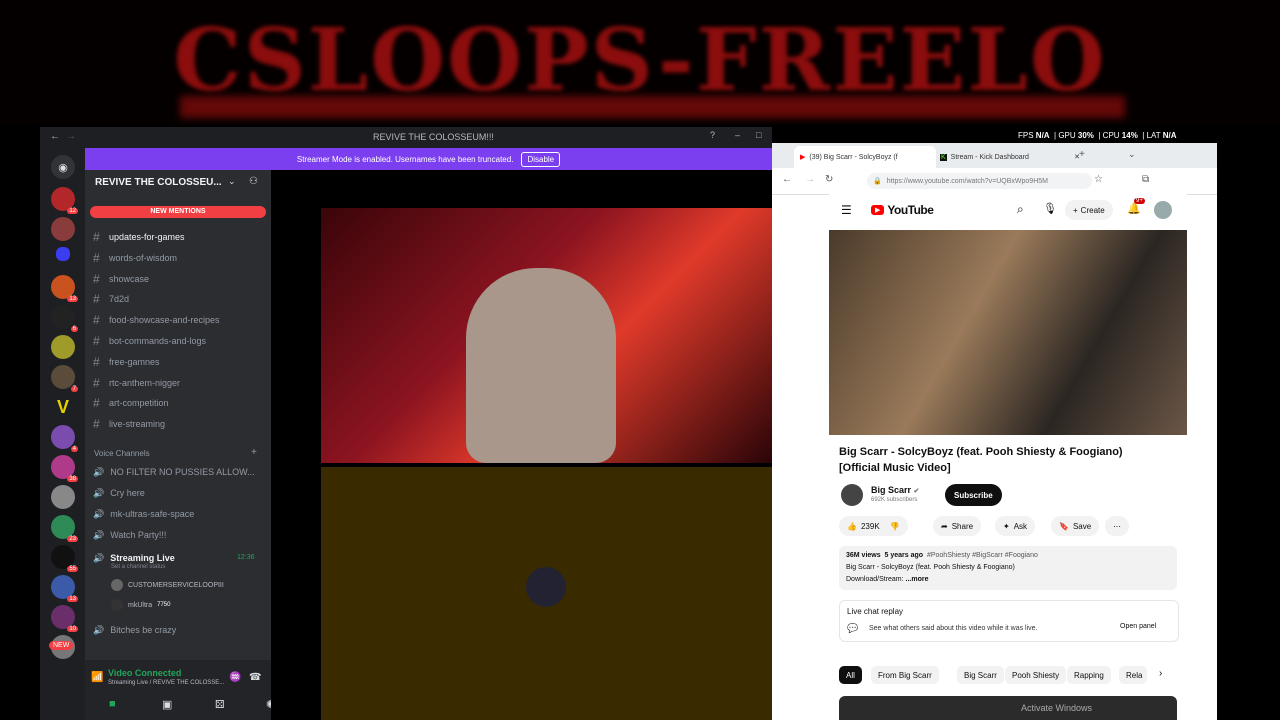  What do you see at coordinates (136, 383) in the screenshot?
I see `text-channel: # rtc-anthem-nigger` at bounding box center [136, 383].